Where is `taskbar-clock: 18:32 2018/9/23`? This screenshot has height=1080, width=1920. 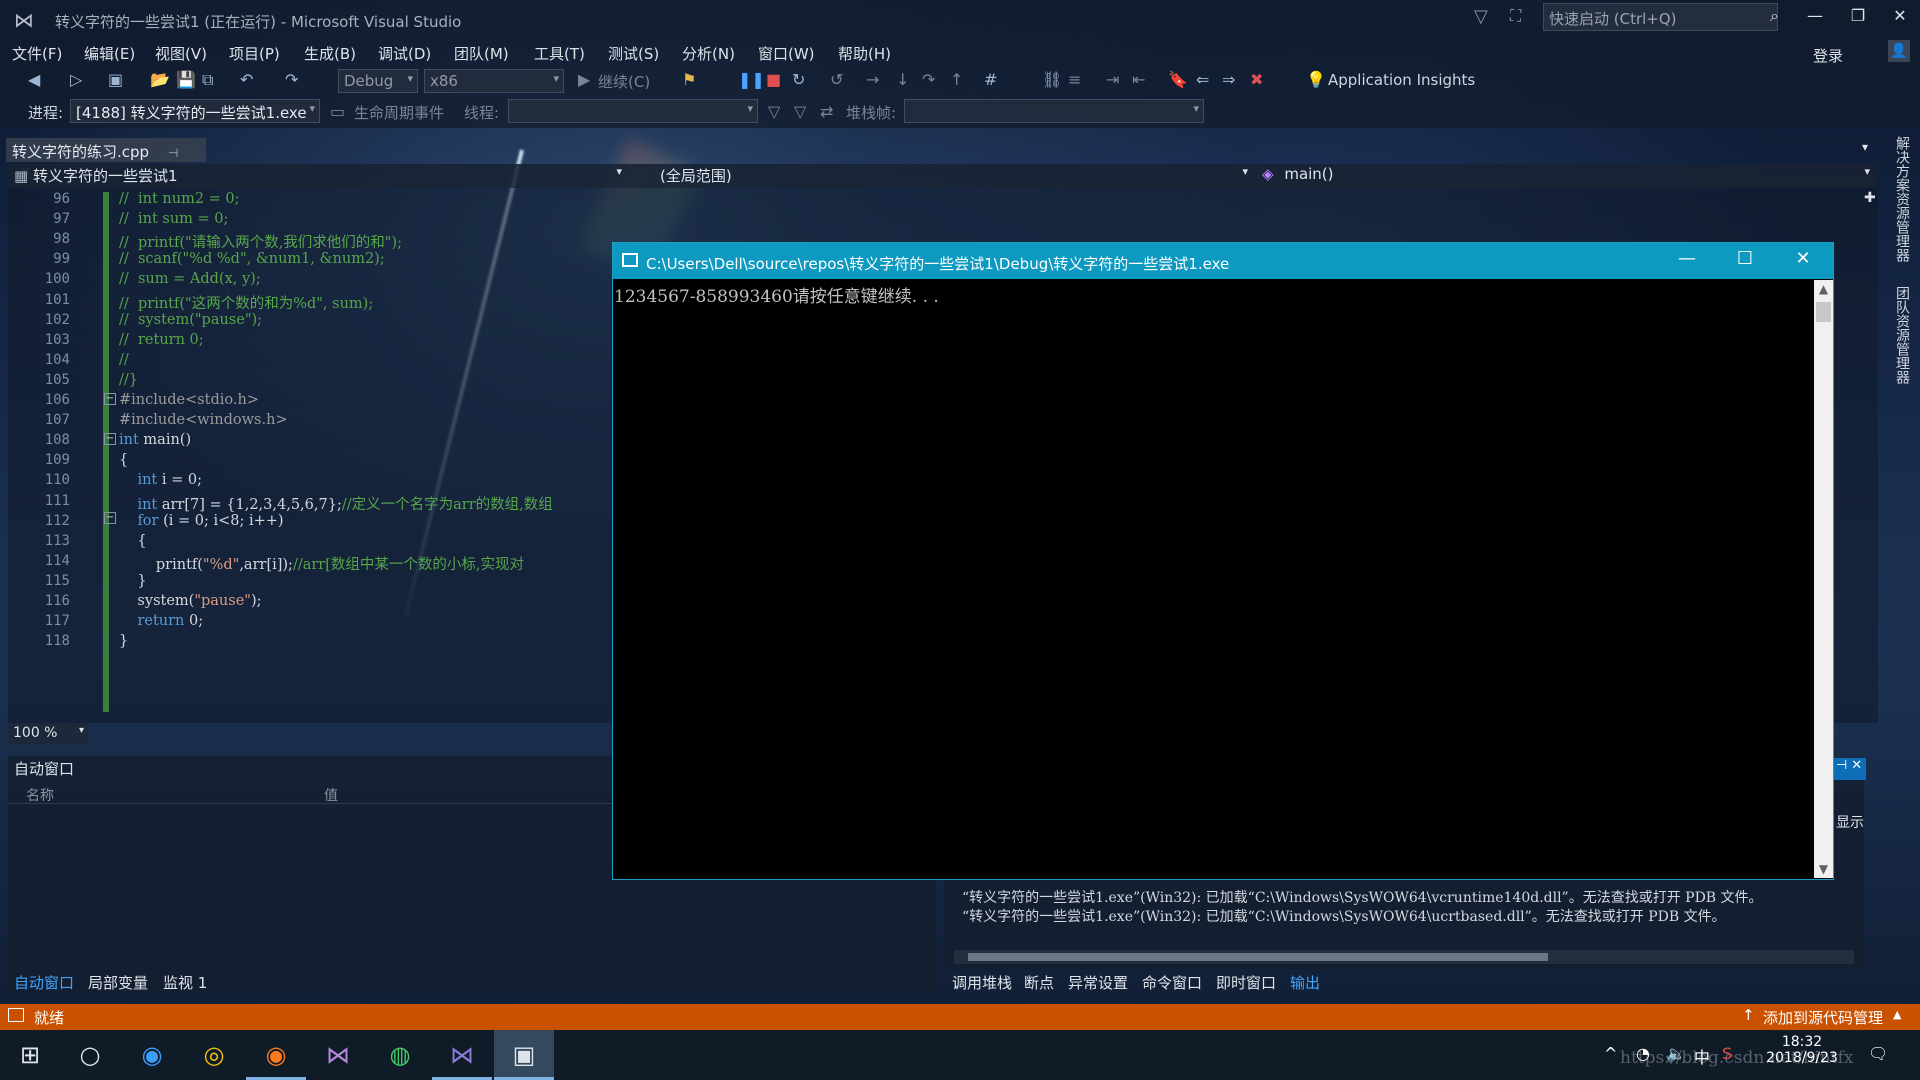 taskbar-clock: 18:32 2018/9/23 is located at coordinates (1802, 1050).